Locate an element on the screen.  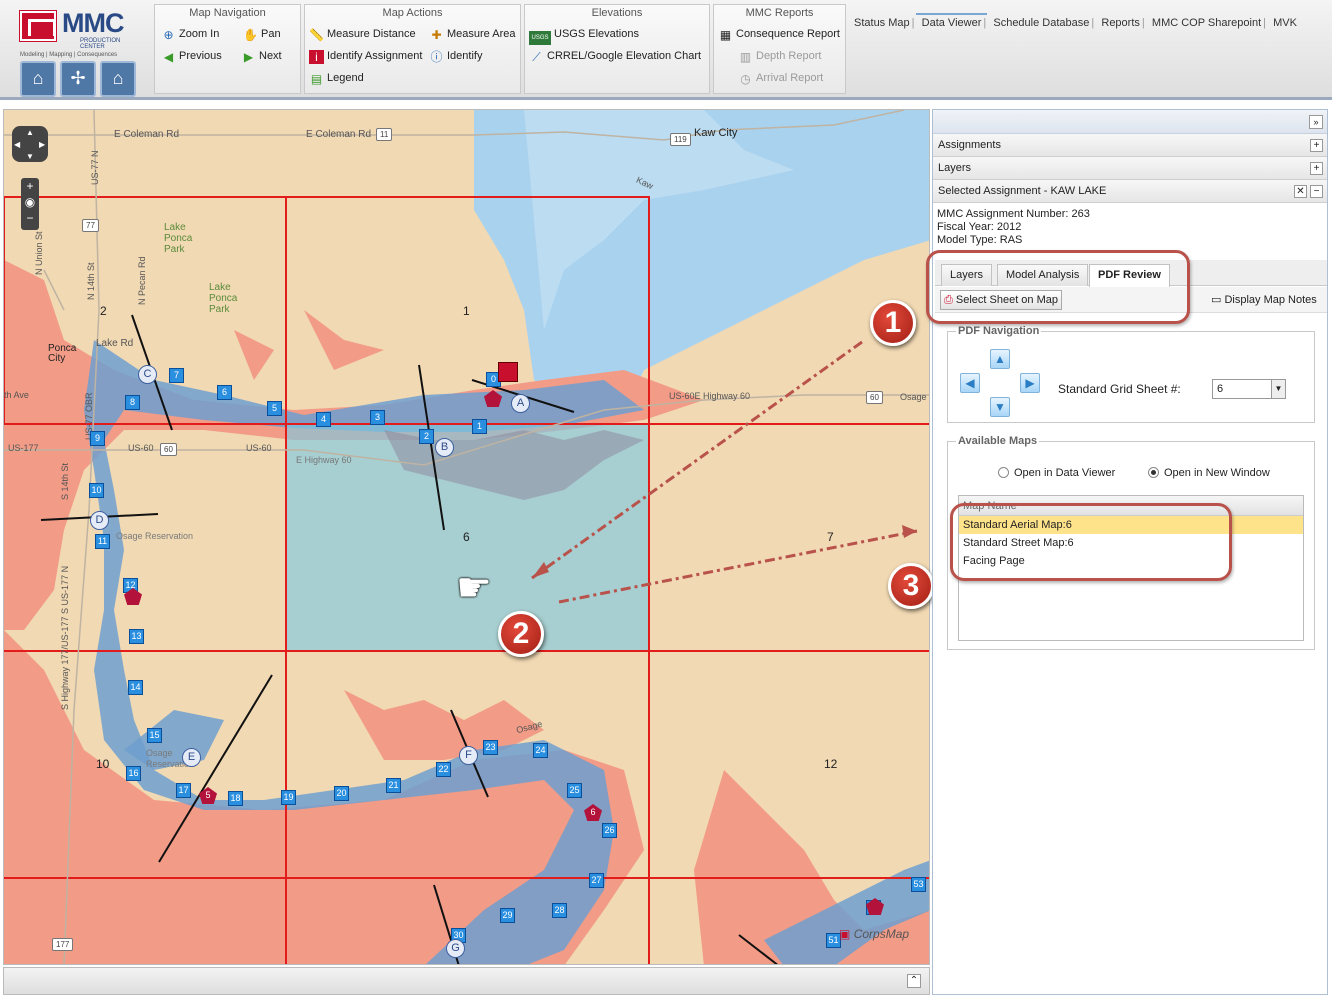
arrival-report-tool: ◷ Arrival Report is located at coordinates (780, 78).